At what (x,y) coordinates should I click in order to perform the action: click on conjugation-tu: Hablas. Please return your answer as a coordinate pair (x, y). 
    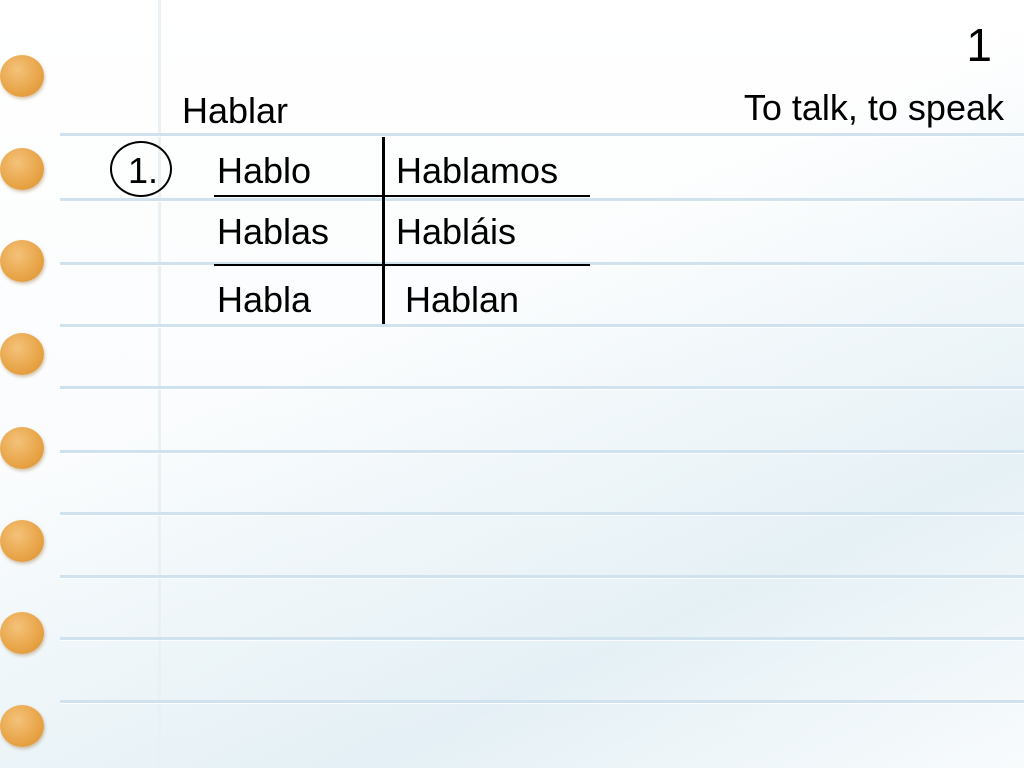
    Looking at the image, I should click on (273, 231).